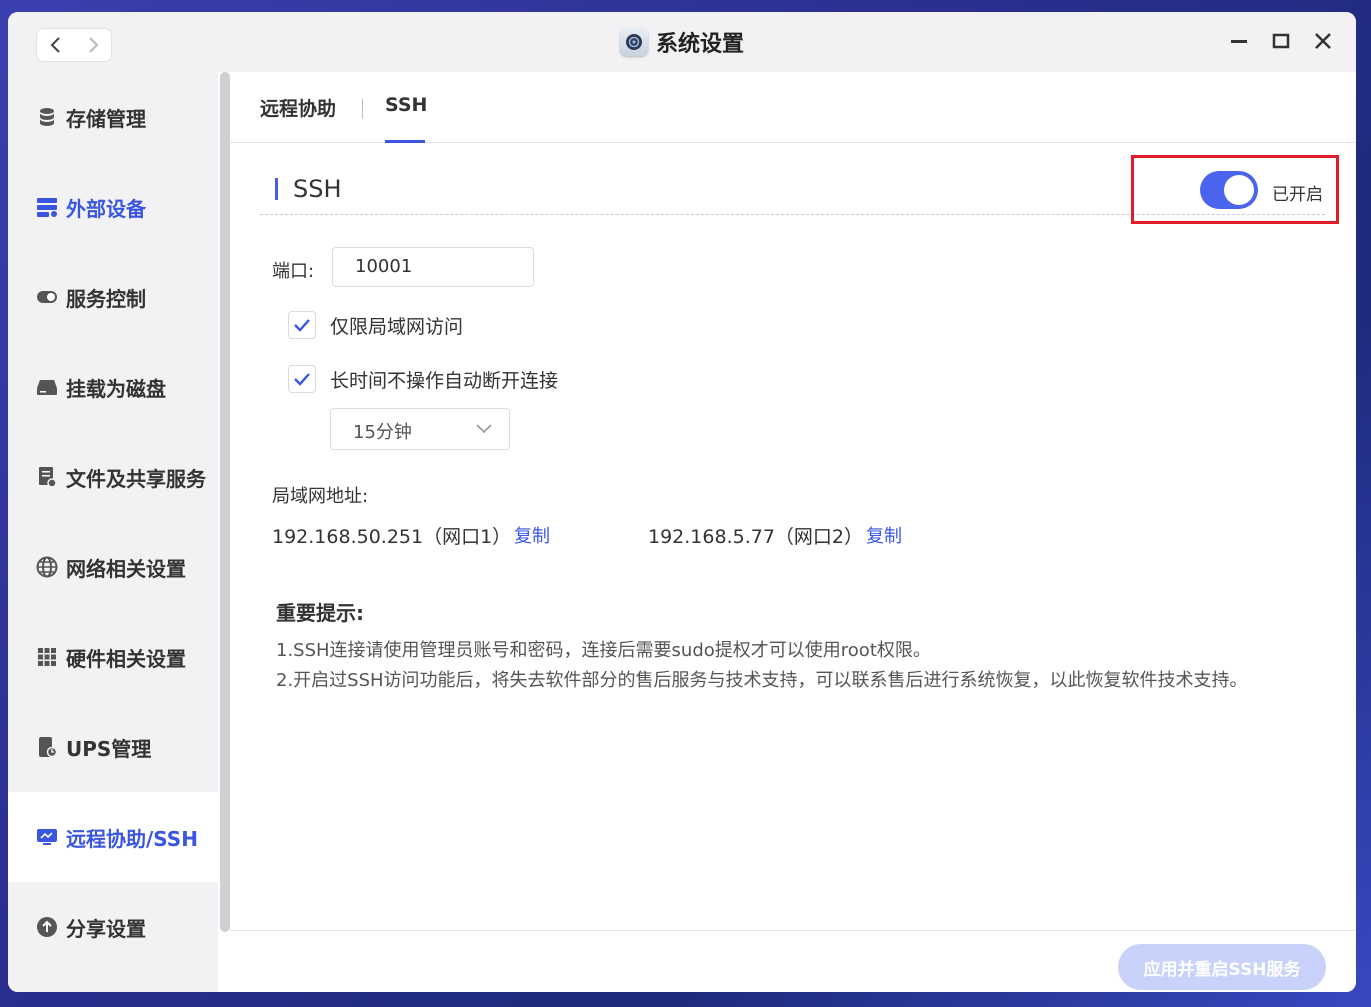 This screenshot has width=1371, height=1007. Describe the element at coordinates (298, 107) in the screenshot. I see `tab-remote-assist: 远程协助` at that location.